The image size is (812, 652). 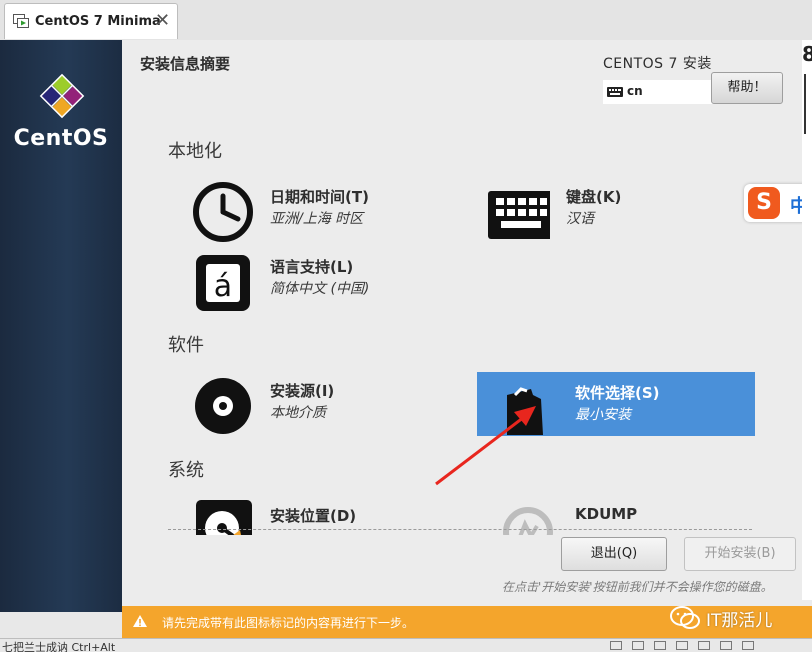 What do you see at coordinates (311, 402) in the screenshot?
I see `spoke-installation-source: 安装源(I) 本地介质` at bounding box center [311, 402].